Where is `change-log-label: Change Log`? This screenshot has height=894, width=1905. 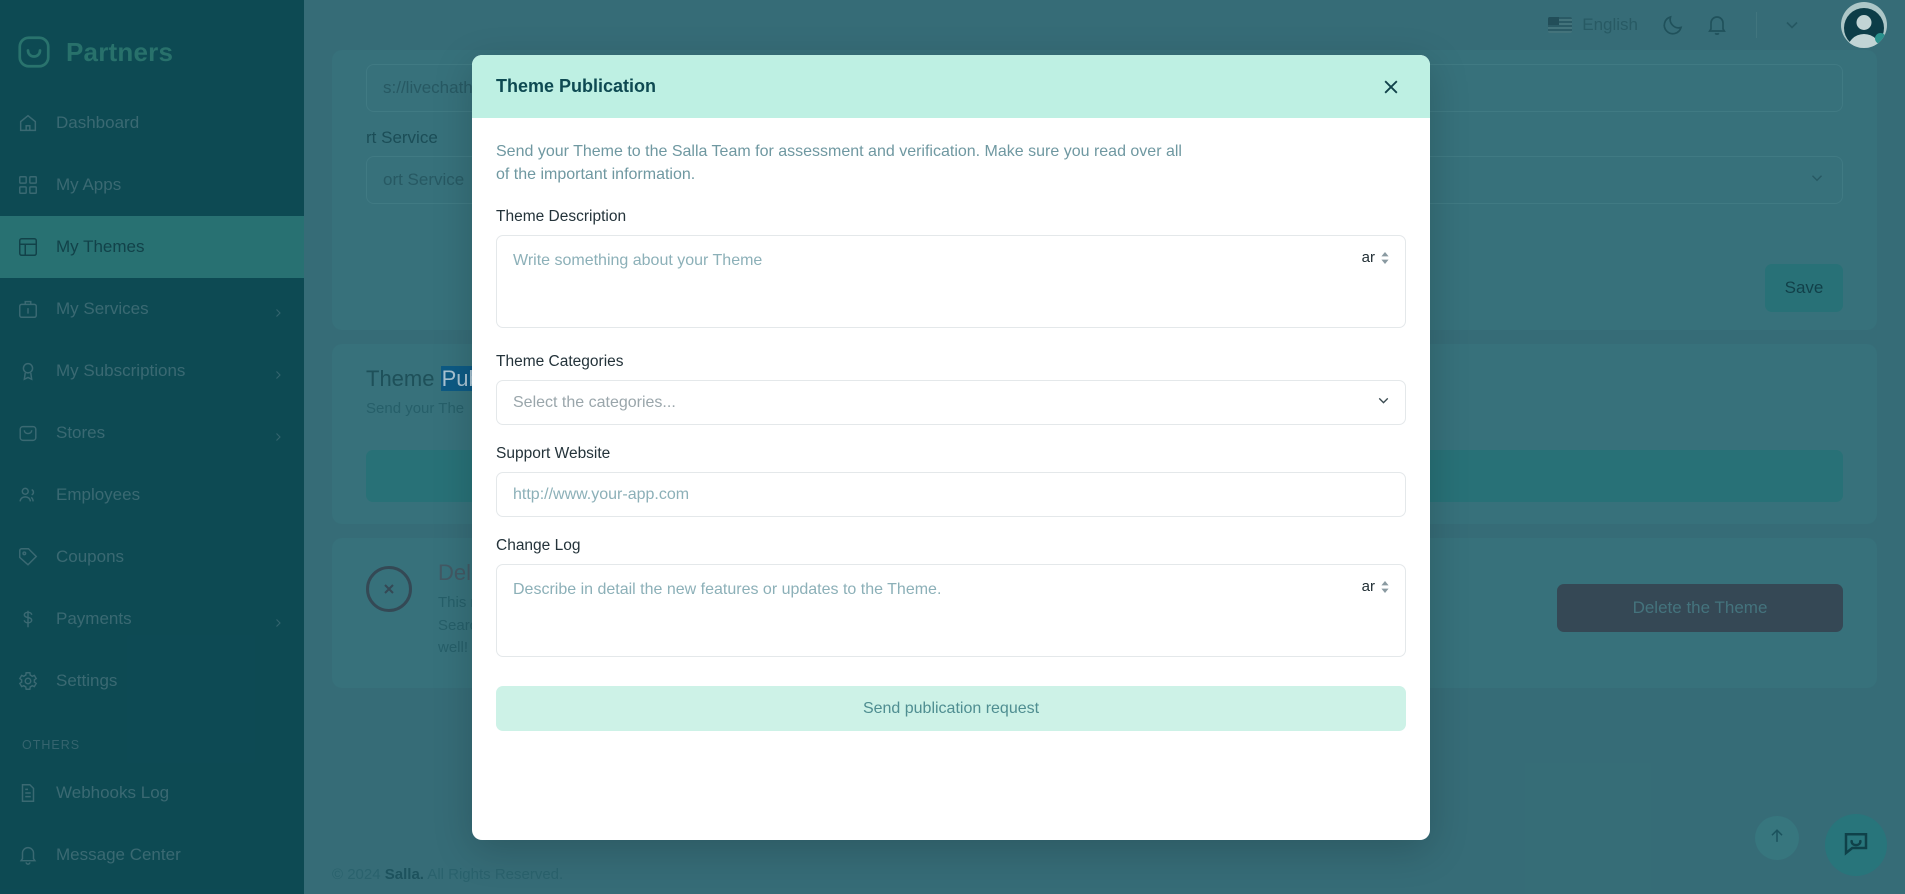 change-log-label: Change Log is located at coordinates (538, 546).